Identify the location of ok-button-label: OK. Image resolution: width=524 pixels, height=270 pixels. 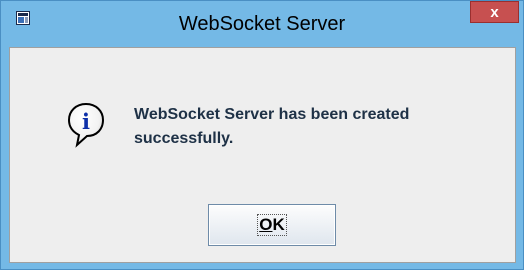
(272, 225).